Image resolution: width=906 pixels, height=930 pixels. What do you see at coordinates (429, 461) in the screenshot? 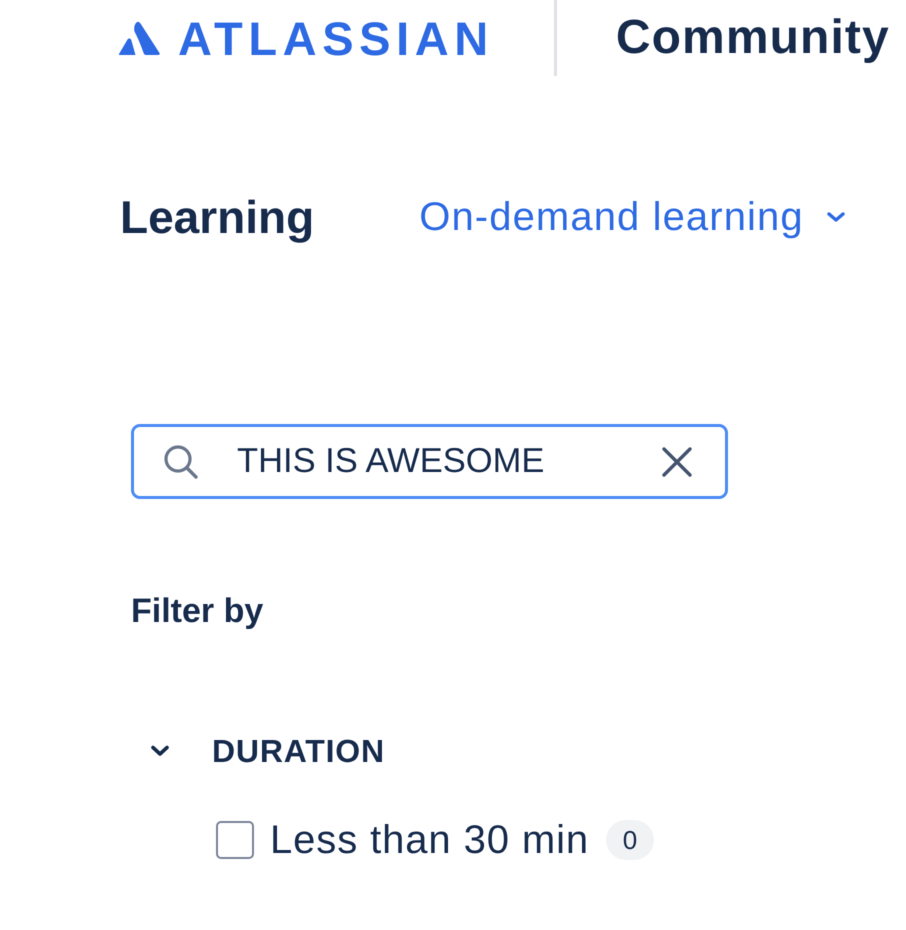
I see `search-field: THIS IS AWESOME` at bounding box center [429, 461].